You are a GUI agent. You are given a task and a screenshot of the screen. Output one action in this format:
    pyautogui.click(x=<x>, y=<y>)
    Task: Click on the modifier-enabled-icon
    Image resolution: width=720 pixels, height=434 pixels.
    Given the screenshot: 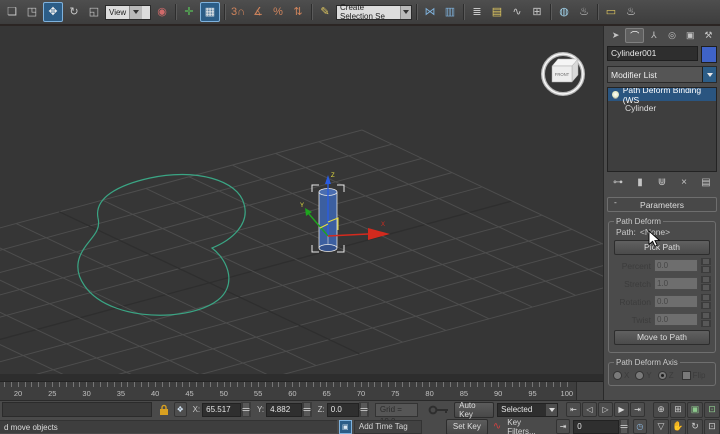 What is the action you would take?
    pyautogui.click(x=615, y=94)
    